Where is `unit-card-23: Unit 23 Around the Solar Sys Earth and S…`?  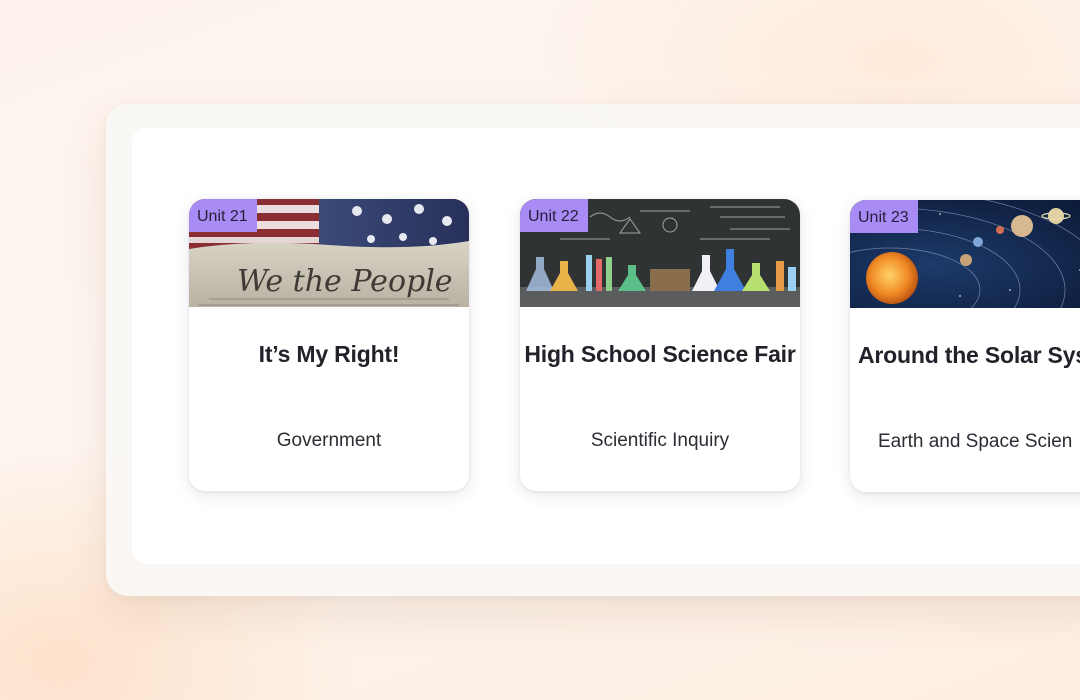 unit-card-23: Unit 23 Around the Solar Sys Earth and S… is located at coordinates (965, 346).